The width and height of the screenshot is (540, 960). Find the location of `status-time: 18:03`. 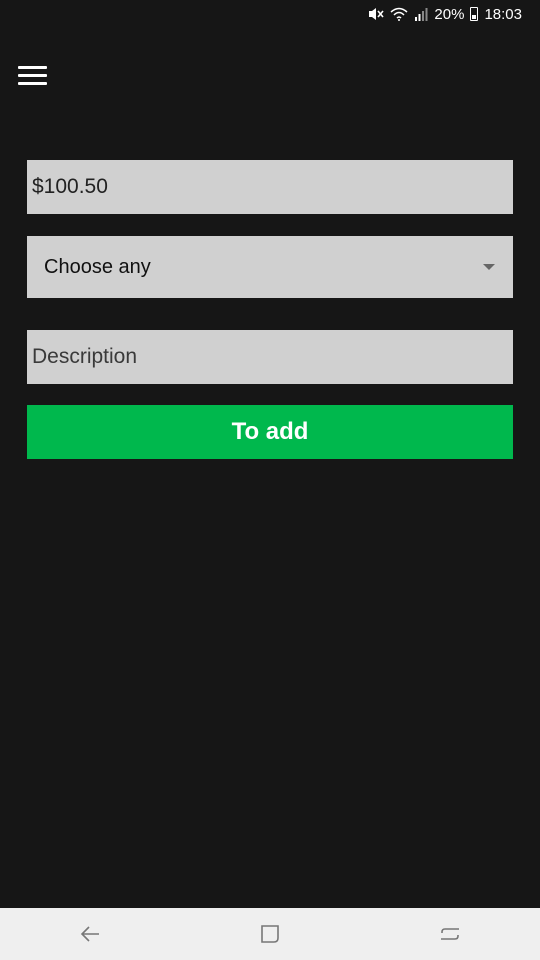

status-time: 18:03 is located at coordinates (503, 14).